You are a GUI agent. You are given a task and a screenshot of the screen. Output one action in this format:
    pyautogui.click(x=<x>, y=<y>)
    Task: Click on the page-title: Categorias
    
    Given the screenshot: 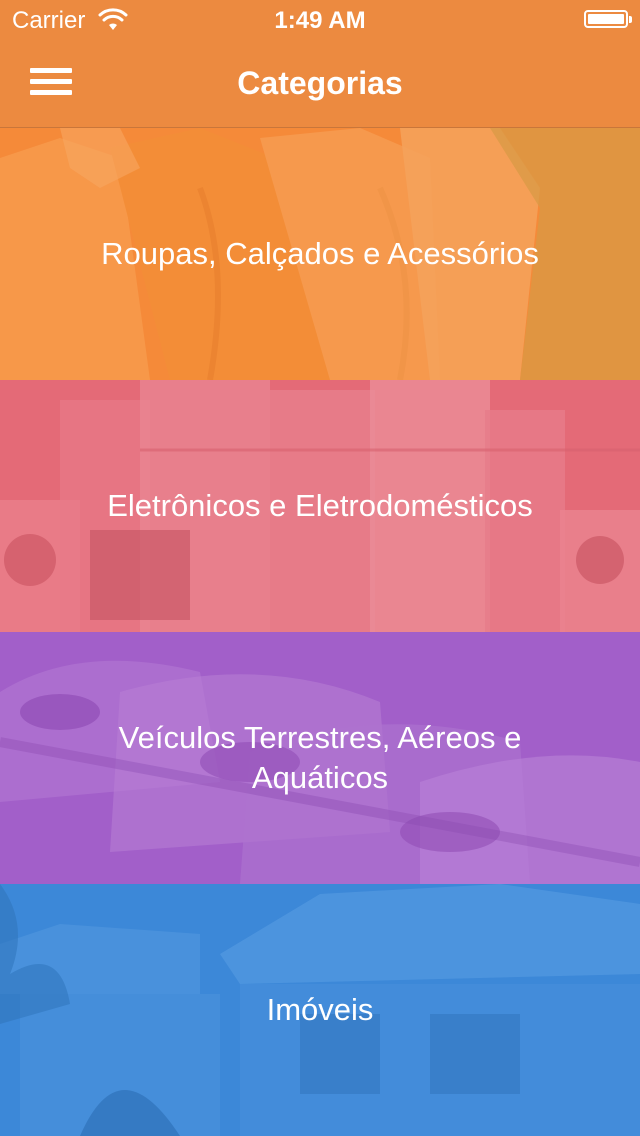 What is the action you would take?
    pyautogui.click(x=320, y=83)
    